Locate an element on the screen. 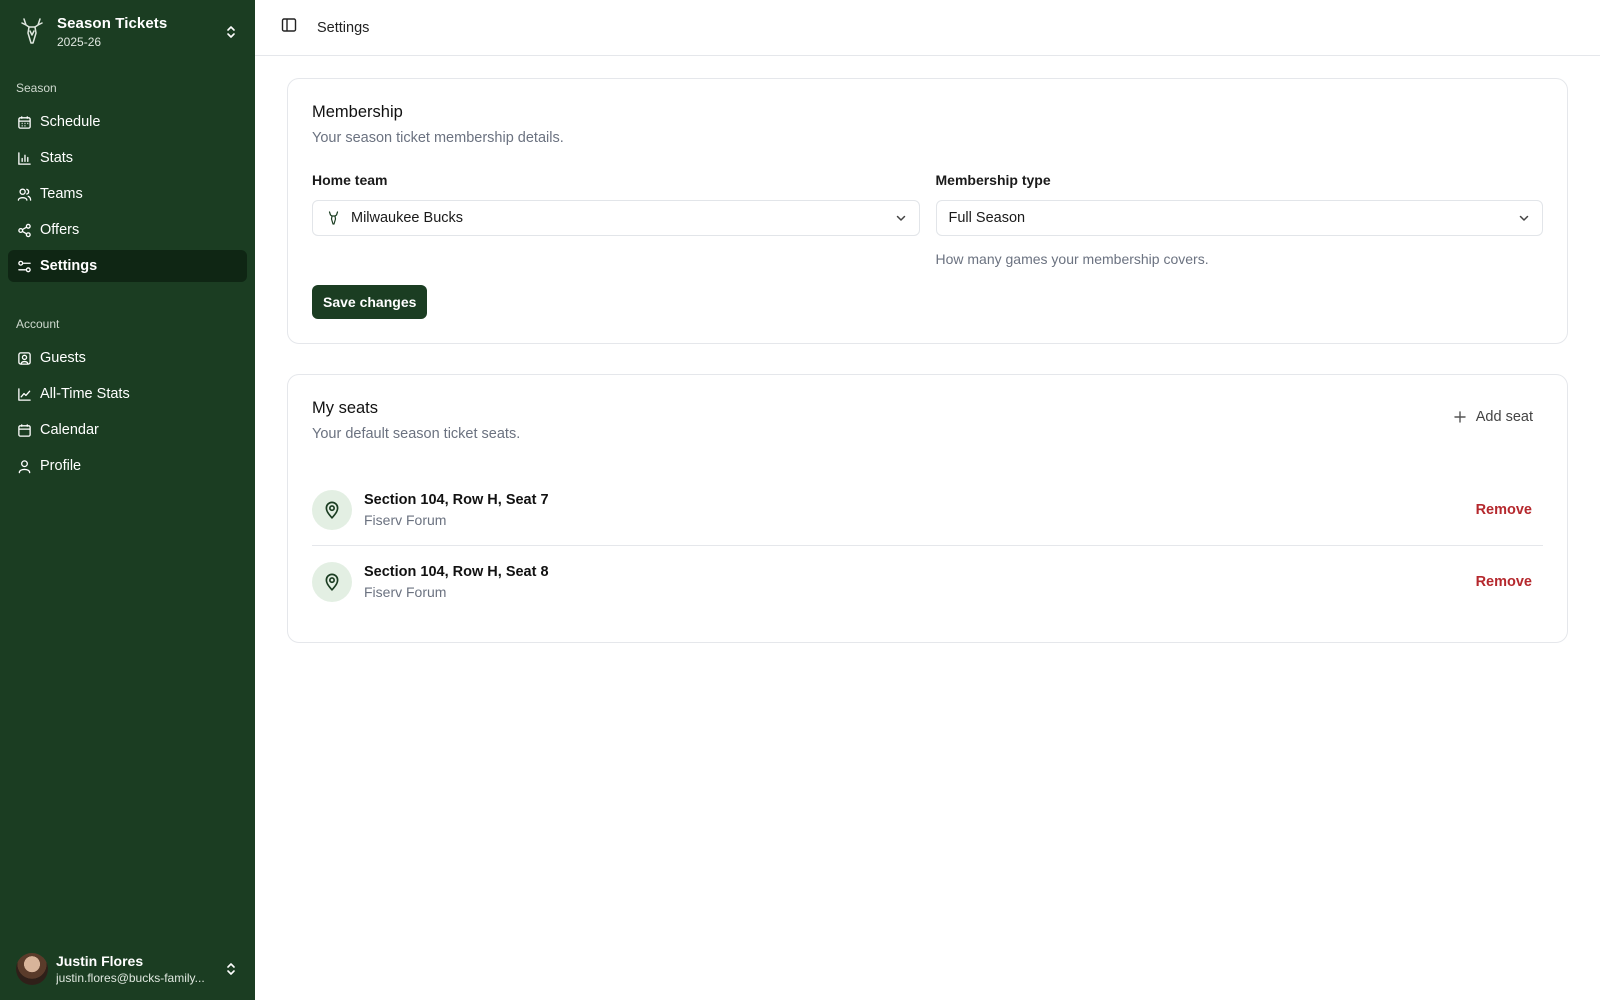 The height and width of the screenshot is (1000, 1600). sidebar-item-teams: Teams is located at coordinates (127, 194).